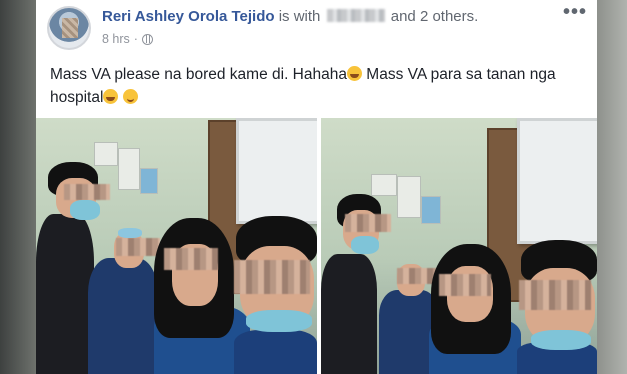 The height and width of the screenshot is (374, 627). I want to click on smile-emoji-icon, so click(130, 96).